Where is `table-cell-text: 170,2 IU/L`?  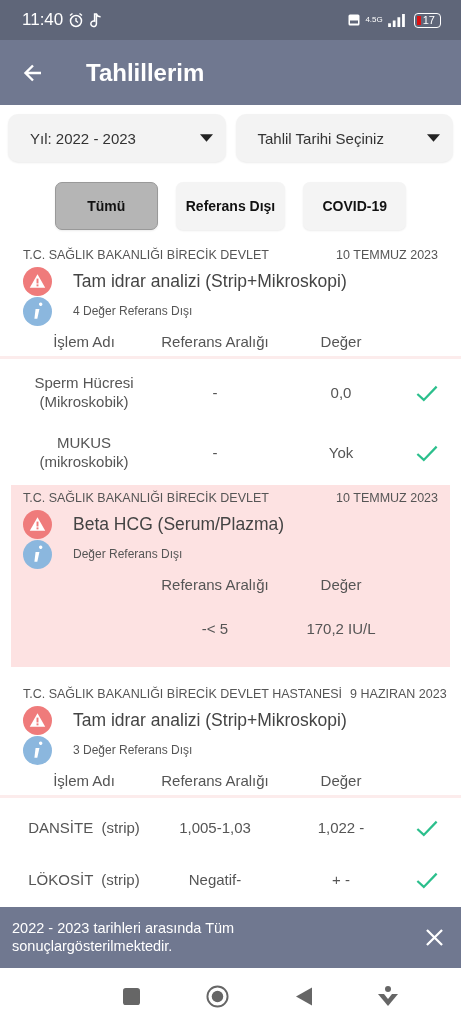
table-cell-text: 170,2 IU/L is located at coordinates (341, 629).